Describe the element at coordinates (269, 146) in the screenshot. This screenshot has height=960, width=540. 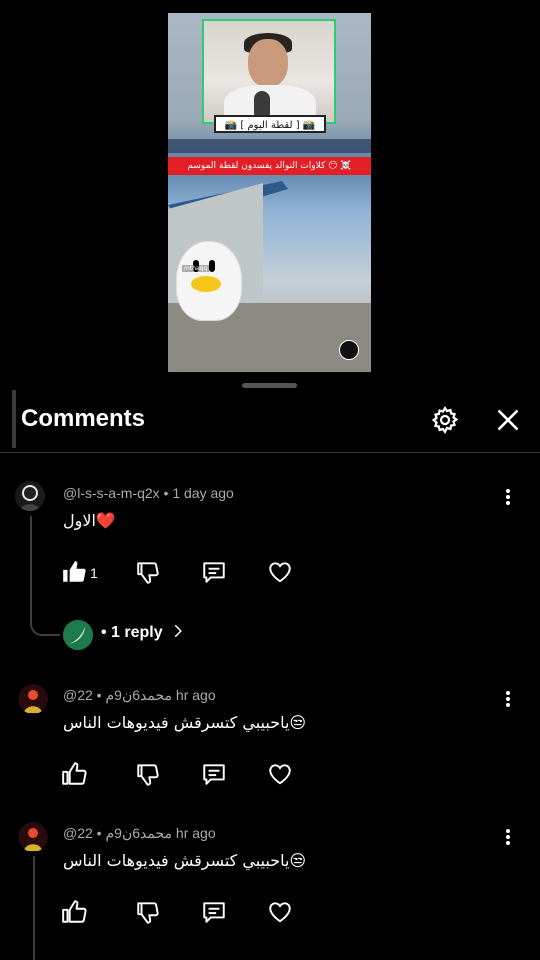
I see `game-hud-bar` at that location.